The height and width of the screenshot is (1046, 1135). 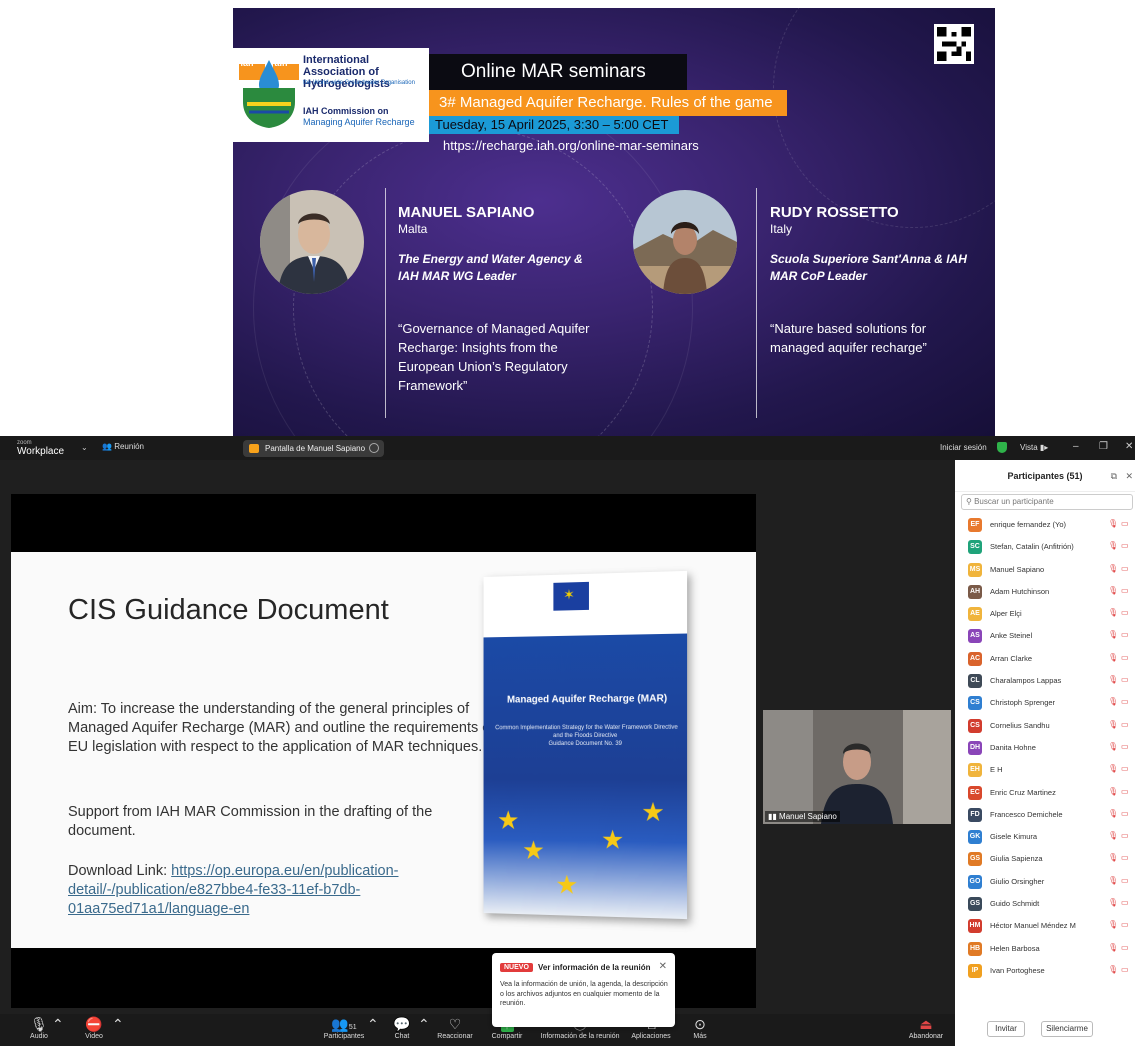 I want to click on avatar: IP, so click(x=975, y=970).